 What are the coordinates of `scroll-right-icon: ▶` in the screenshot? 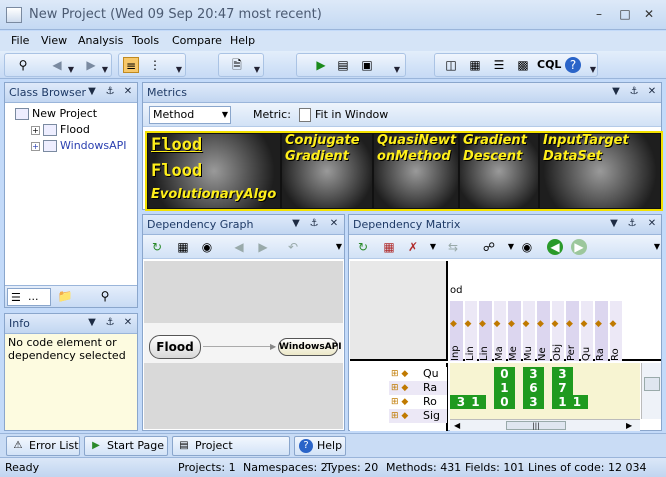 It's located at (629, 425).